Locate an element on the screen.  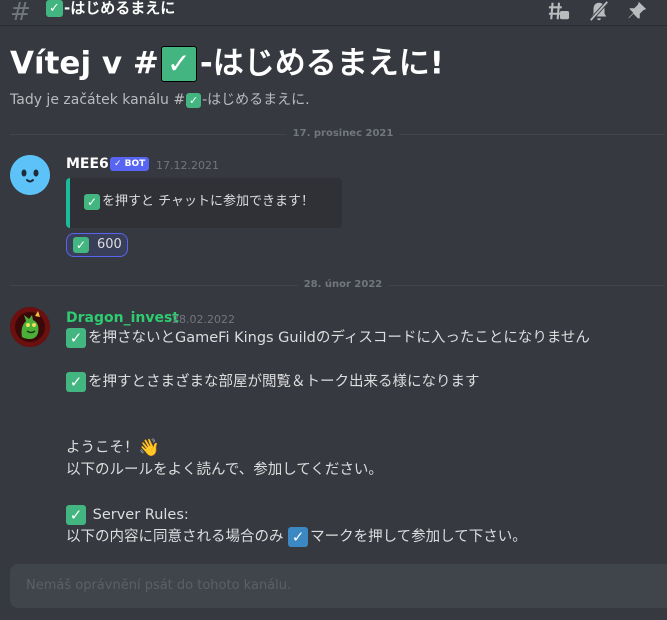
message-line: 以下の内容に同意される場合のみ ✓ マークを押して参加して下さい。 is located at coordinates (296, 537).